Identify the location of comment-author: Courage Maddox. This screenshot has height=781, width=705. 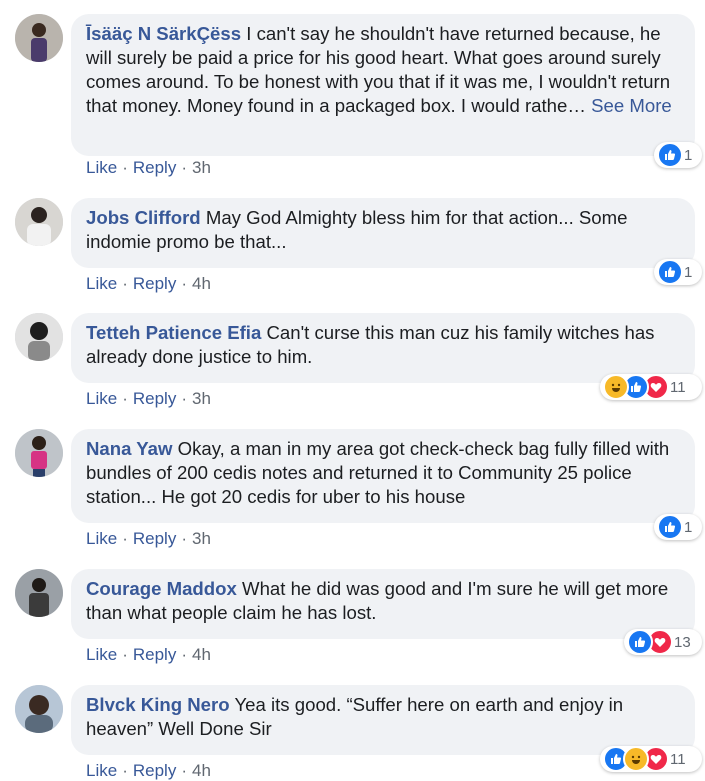
(161, 588).